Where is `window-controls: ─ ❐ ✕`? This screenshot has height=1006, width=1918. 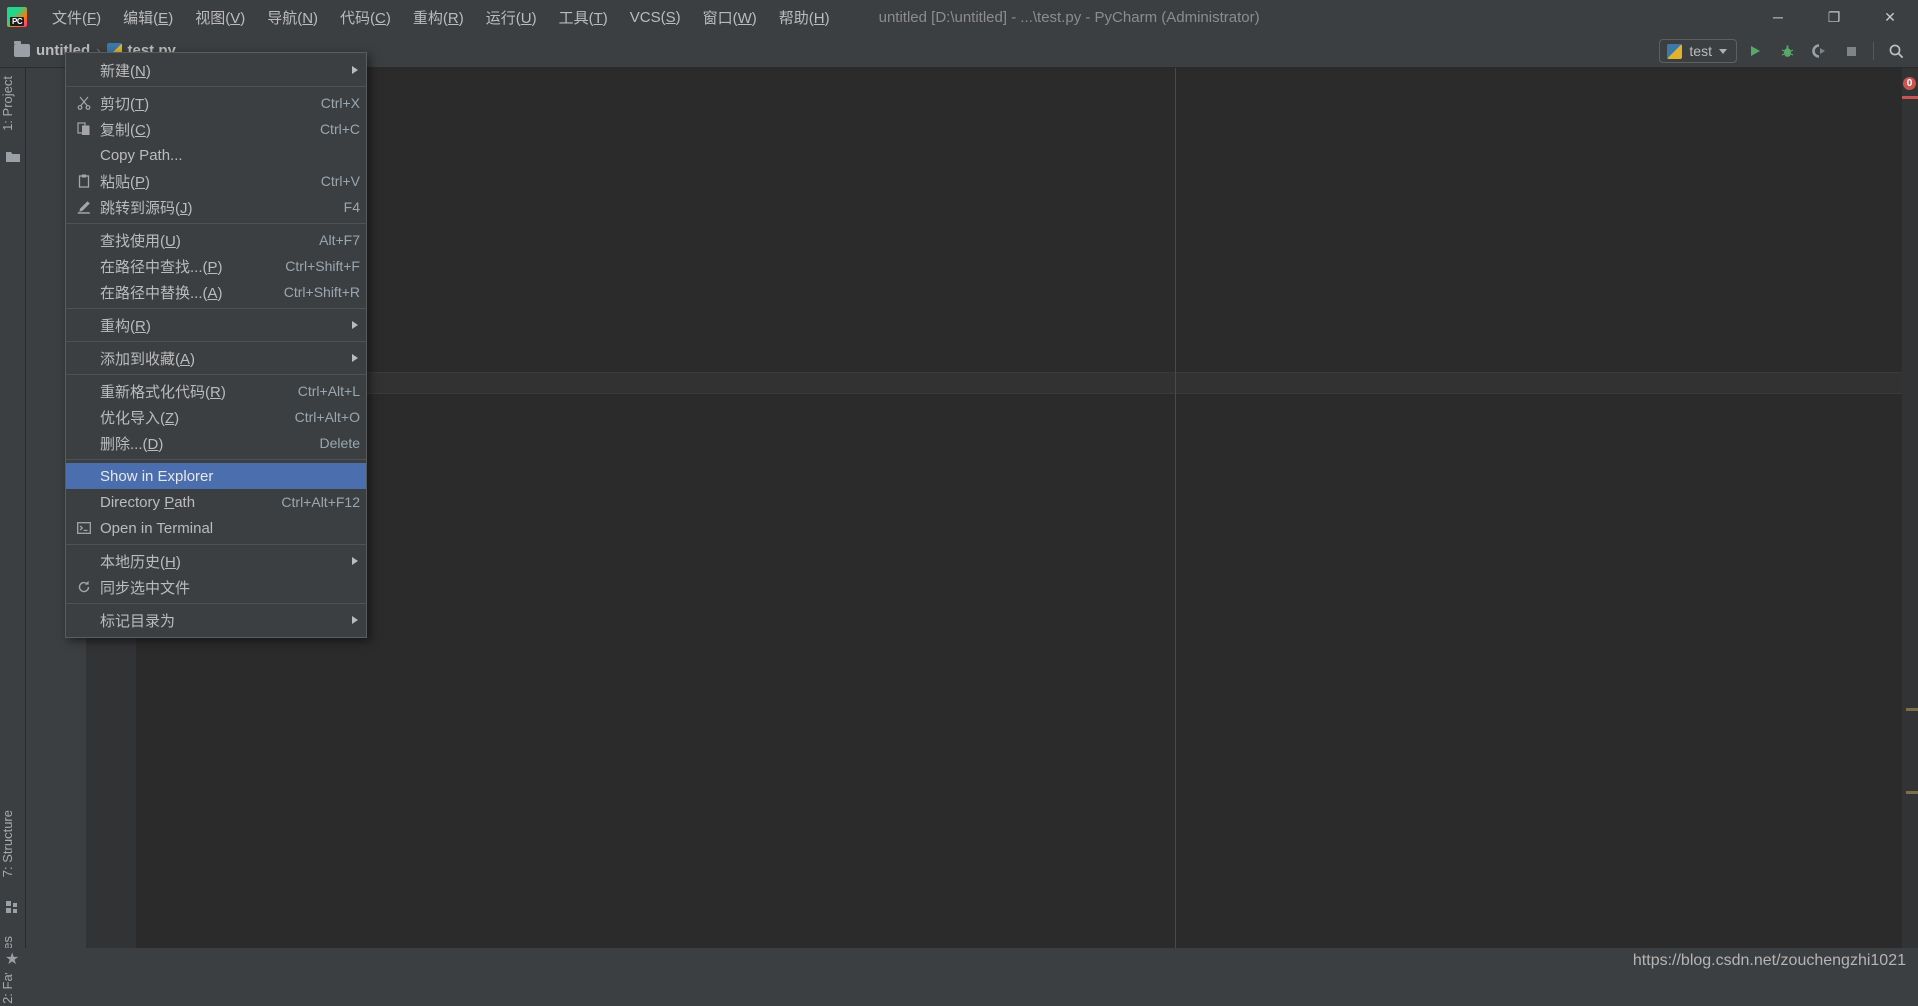 window-controls: ─ ❐ ✕ is located at coordinates (1834, 17).